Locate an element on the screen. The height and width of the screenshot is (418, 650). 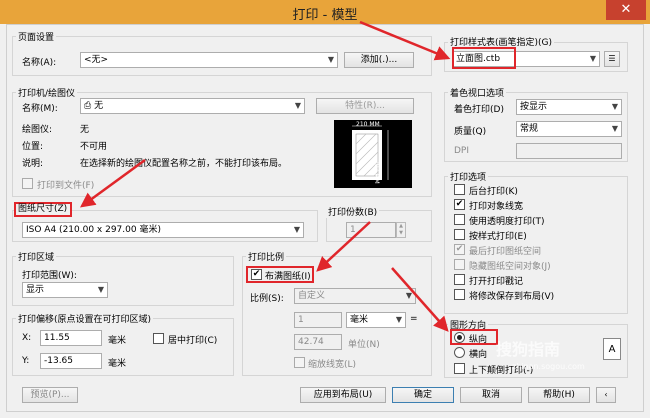
copies-input: 1 is located at coordinates (371, 230).